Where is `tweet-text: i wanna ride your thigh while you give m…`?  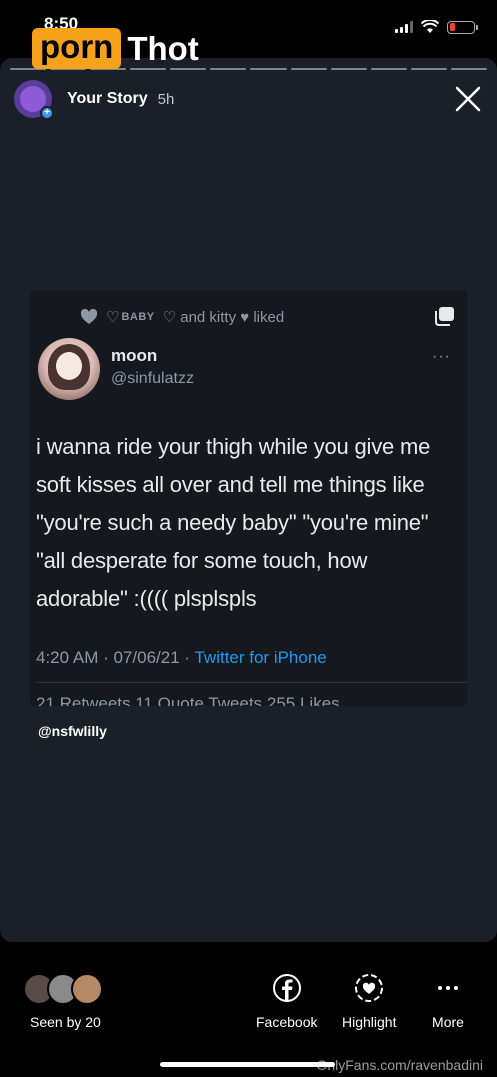
tweet-text: i wanna ride your thigh while you give m… is located at coordinates (233, 522).